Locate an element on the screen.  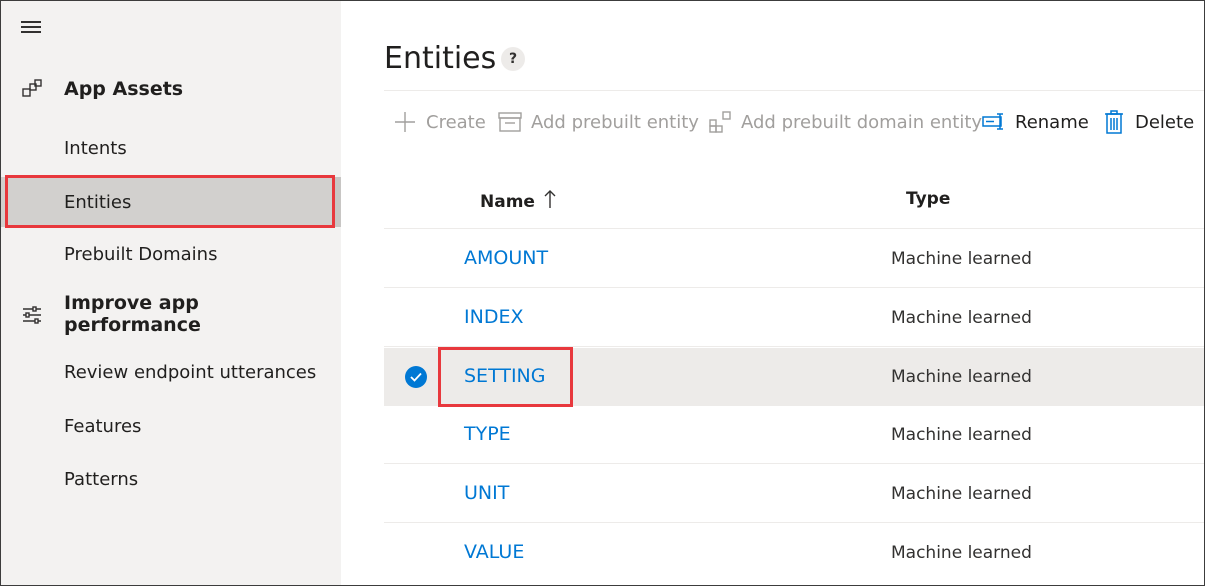
table-header: Name Type is located at coordinates (794, 200).